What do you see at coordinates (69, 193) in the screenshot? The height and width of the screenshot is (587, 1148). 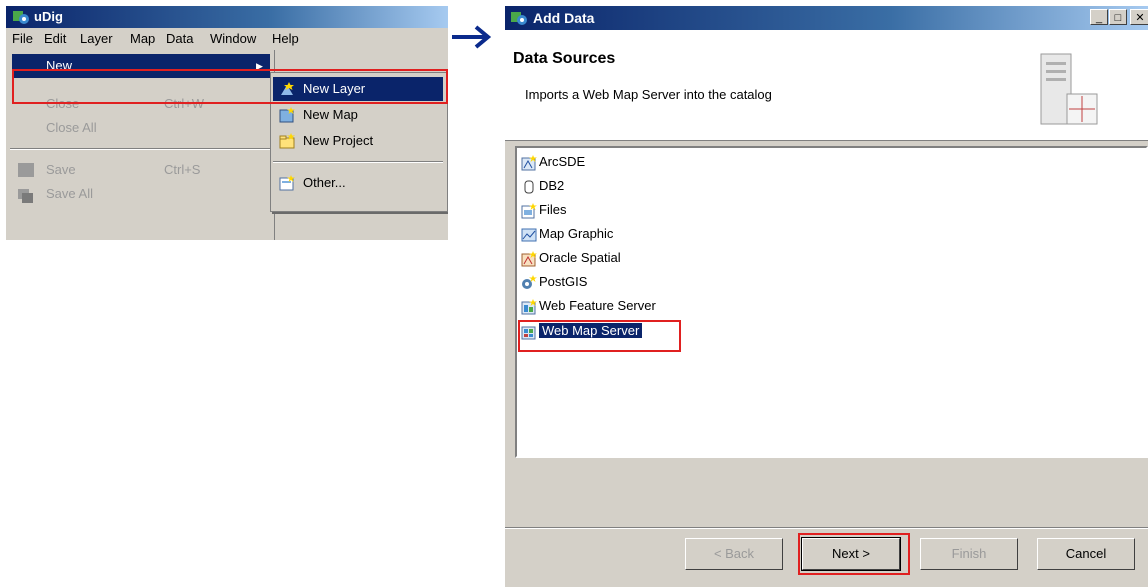 I see `menu-item-save-all-label: Save All` at bounding box center [69, 193].